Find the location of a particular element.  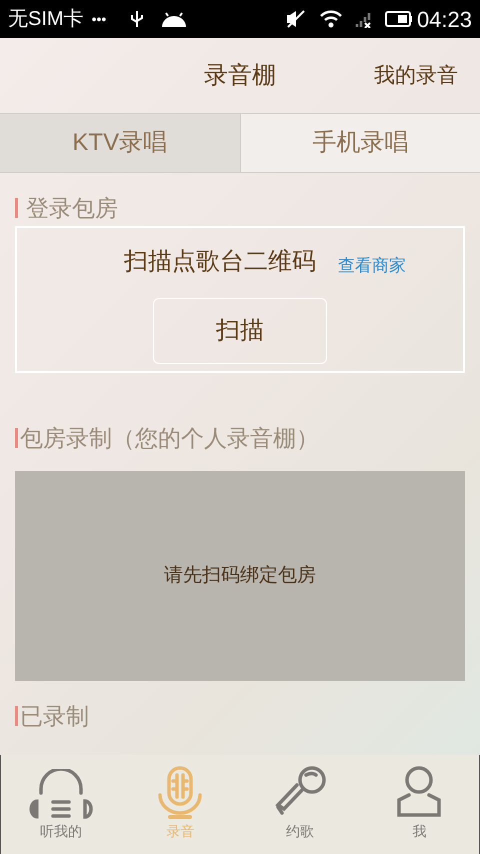

page-title: 录音棚 is located at coordinates (240, 75).